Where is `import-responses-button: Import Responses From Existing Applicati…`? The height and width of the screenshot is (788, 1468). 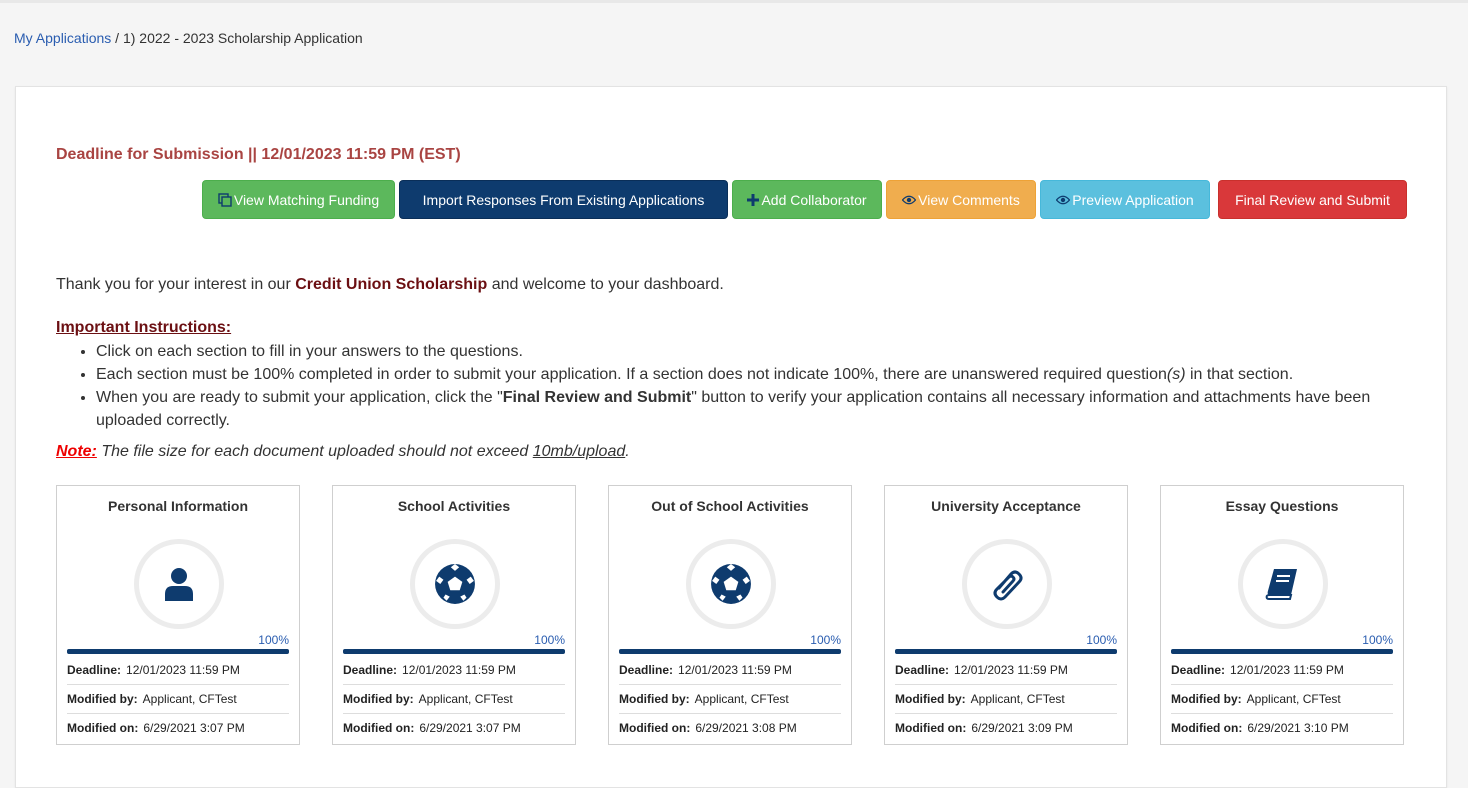
import-responses-button: Import Responses From Existing Applicati… is located at coordinates (563, 199).